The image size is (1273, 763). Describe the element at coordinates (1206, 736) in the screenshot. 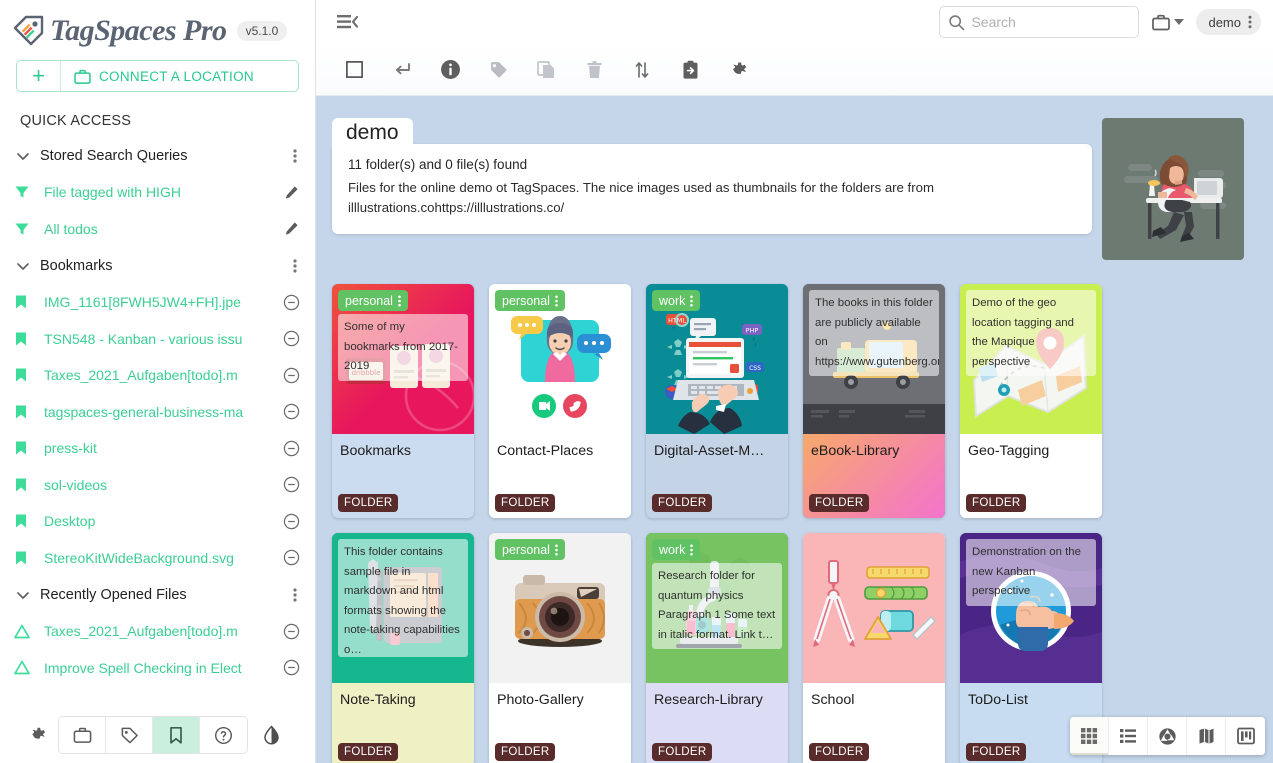

I see `map-perspective-button` at that location.